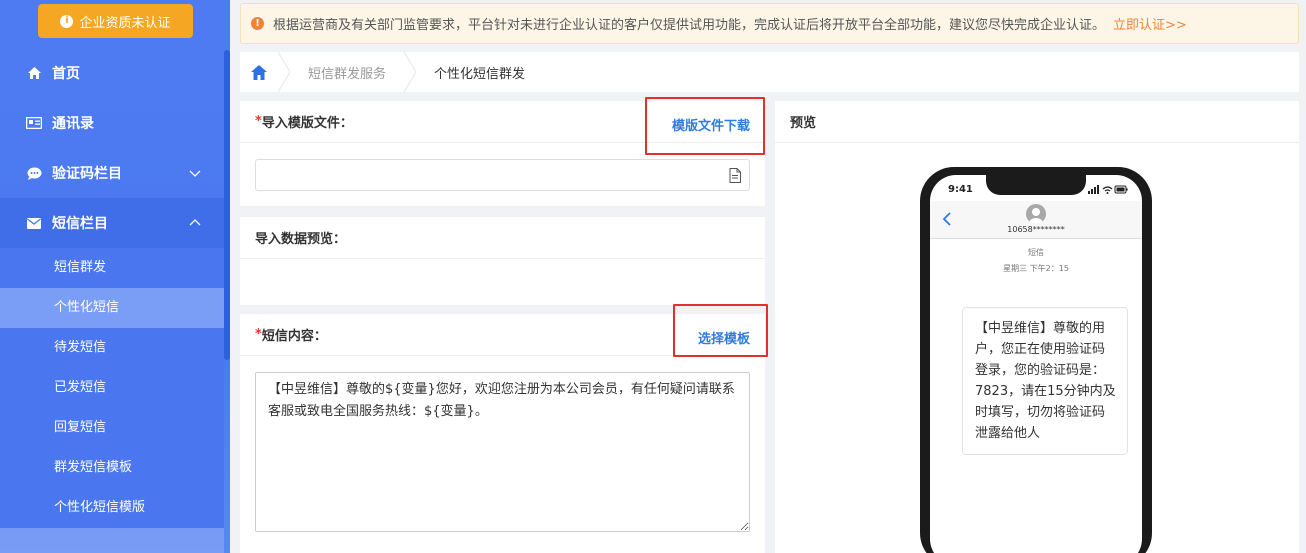 The height and width of the screenshot is (553, 1306). Describe the element at coordinates (227, 205) in the screenshot. I see `sidebar-scrollbar` at that location.